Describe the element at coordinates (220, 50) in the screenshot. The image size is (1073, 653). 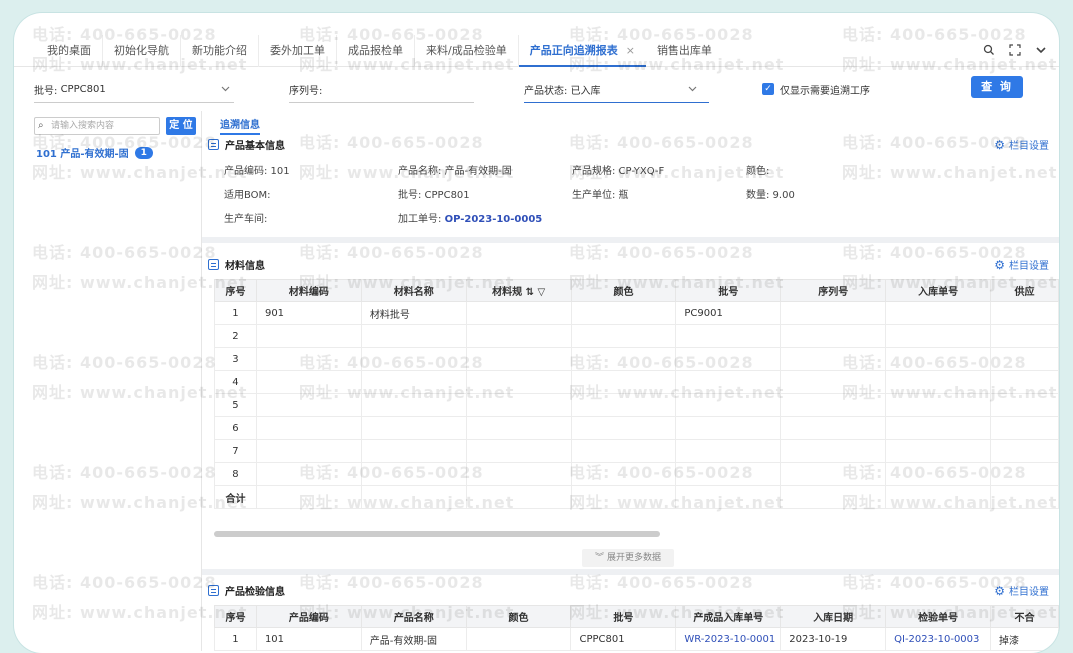
I see `tab-new-features: 新功能介绍` at that location.